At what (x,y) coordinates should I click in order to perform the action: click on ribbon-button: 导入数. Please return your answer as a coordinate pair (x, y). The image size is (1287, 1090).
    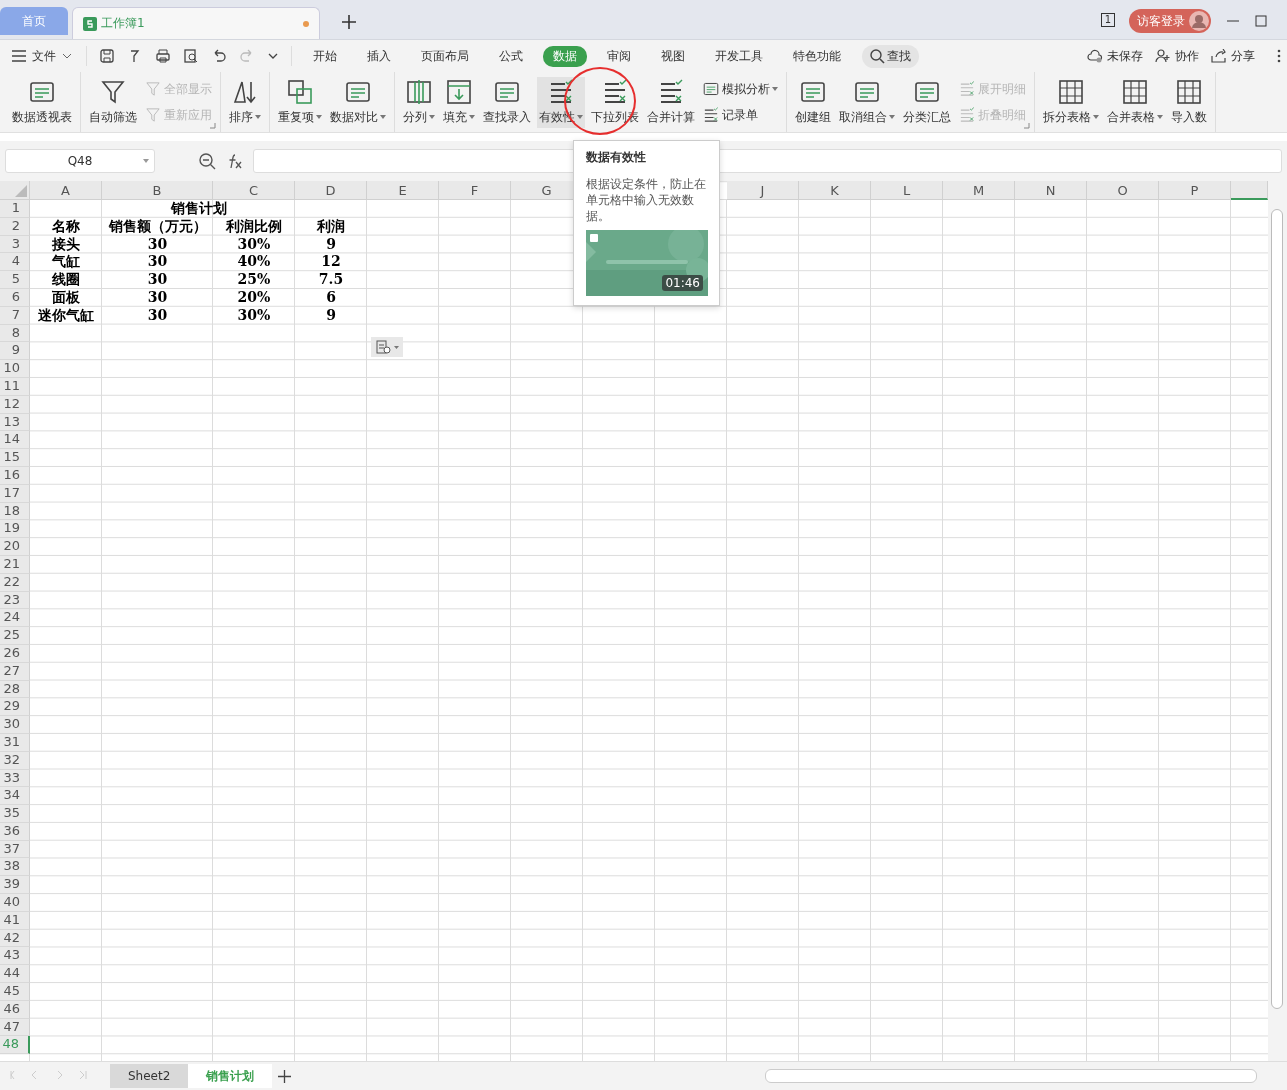
    Looking at the image, I should click on (1189, 102).